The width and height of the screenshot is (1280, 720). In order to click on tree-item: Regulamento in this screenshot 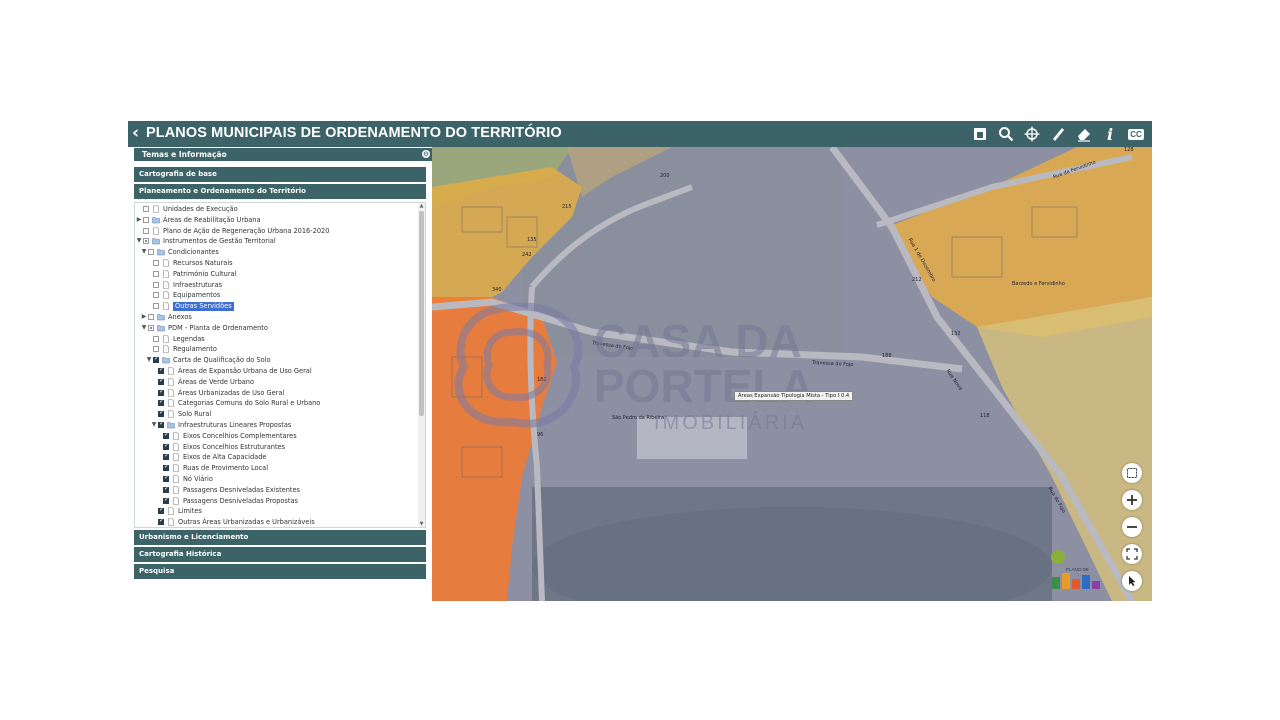, I will do `click(276, 350)`.